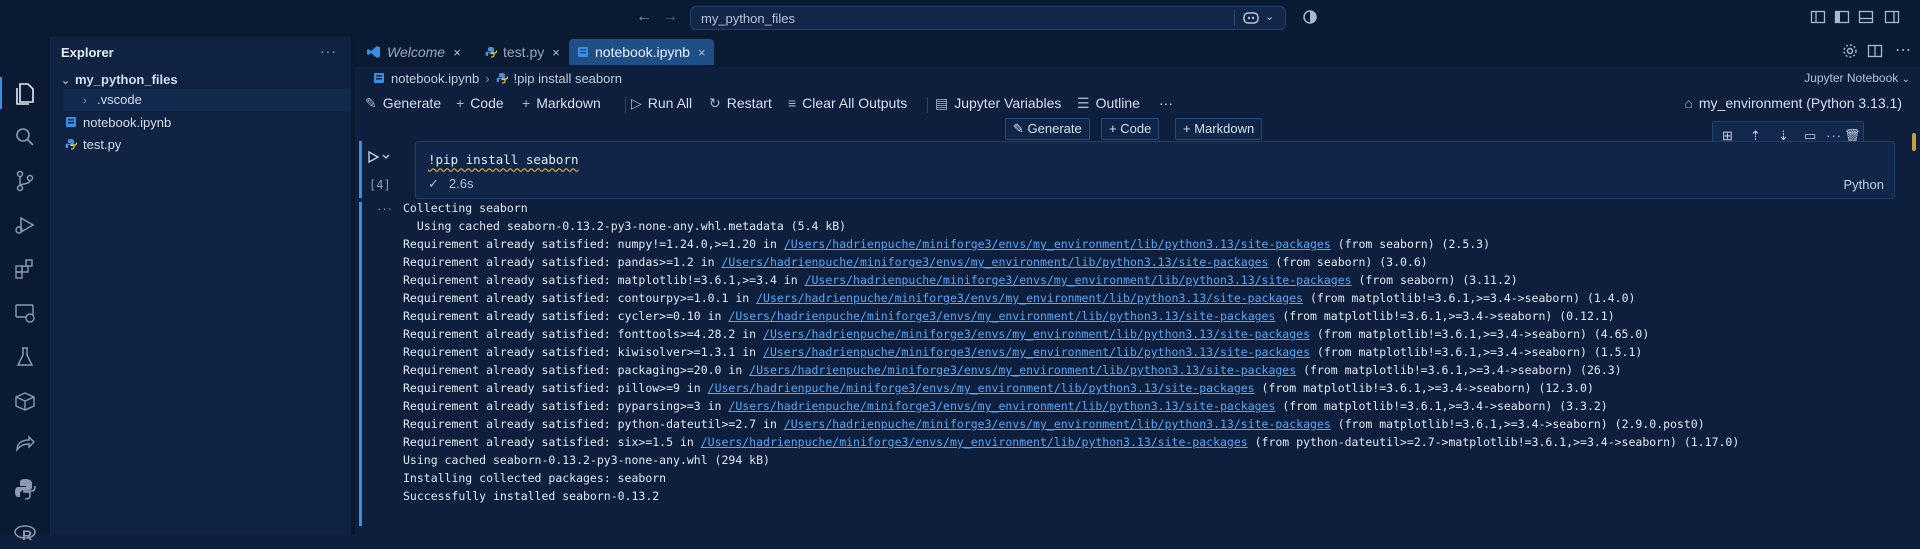  What do you see at coordinates (1903, 50) in the screenshot?
I see `more-actions-icon: ⋯` at bounding box center [1903, 50].